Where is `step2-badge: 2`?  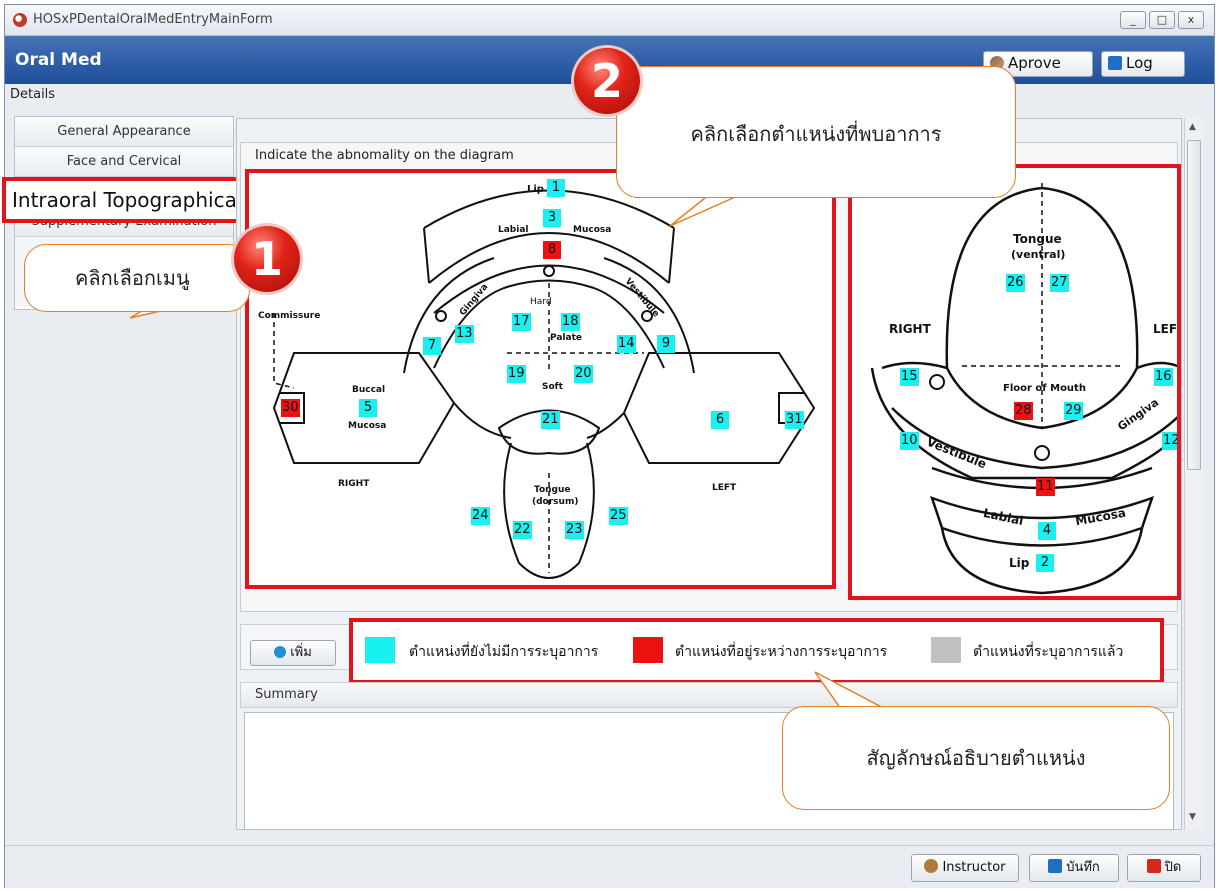
step2-badge: 2 is located at coordinates (607, 81).